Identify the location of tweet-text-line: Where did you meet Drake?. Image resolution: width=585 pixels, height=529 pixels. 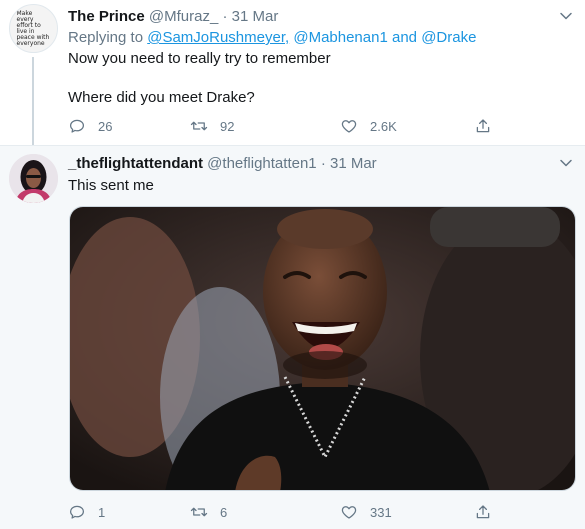
(161, 97).